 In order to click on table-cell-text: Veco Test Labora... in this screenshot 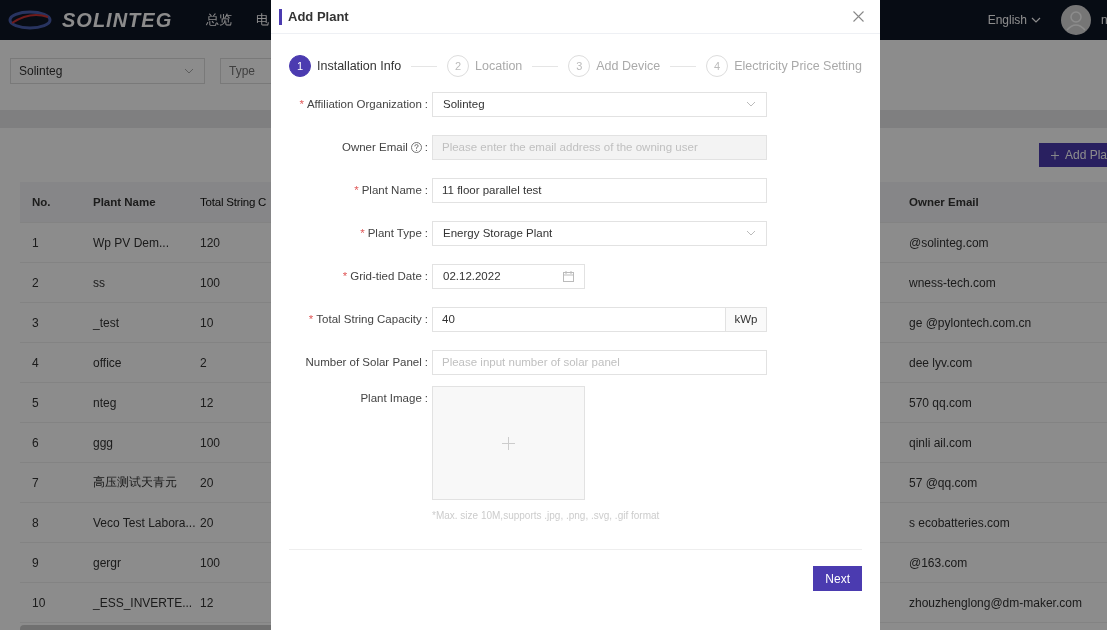, I will do `click(145, 522)`.